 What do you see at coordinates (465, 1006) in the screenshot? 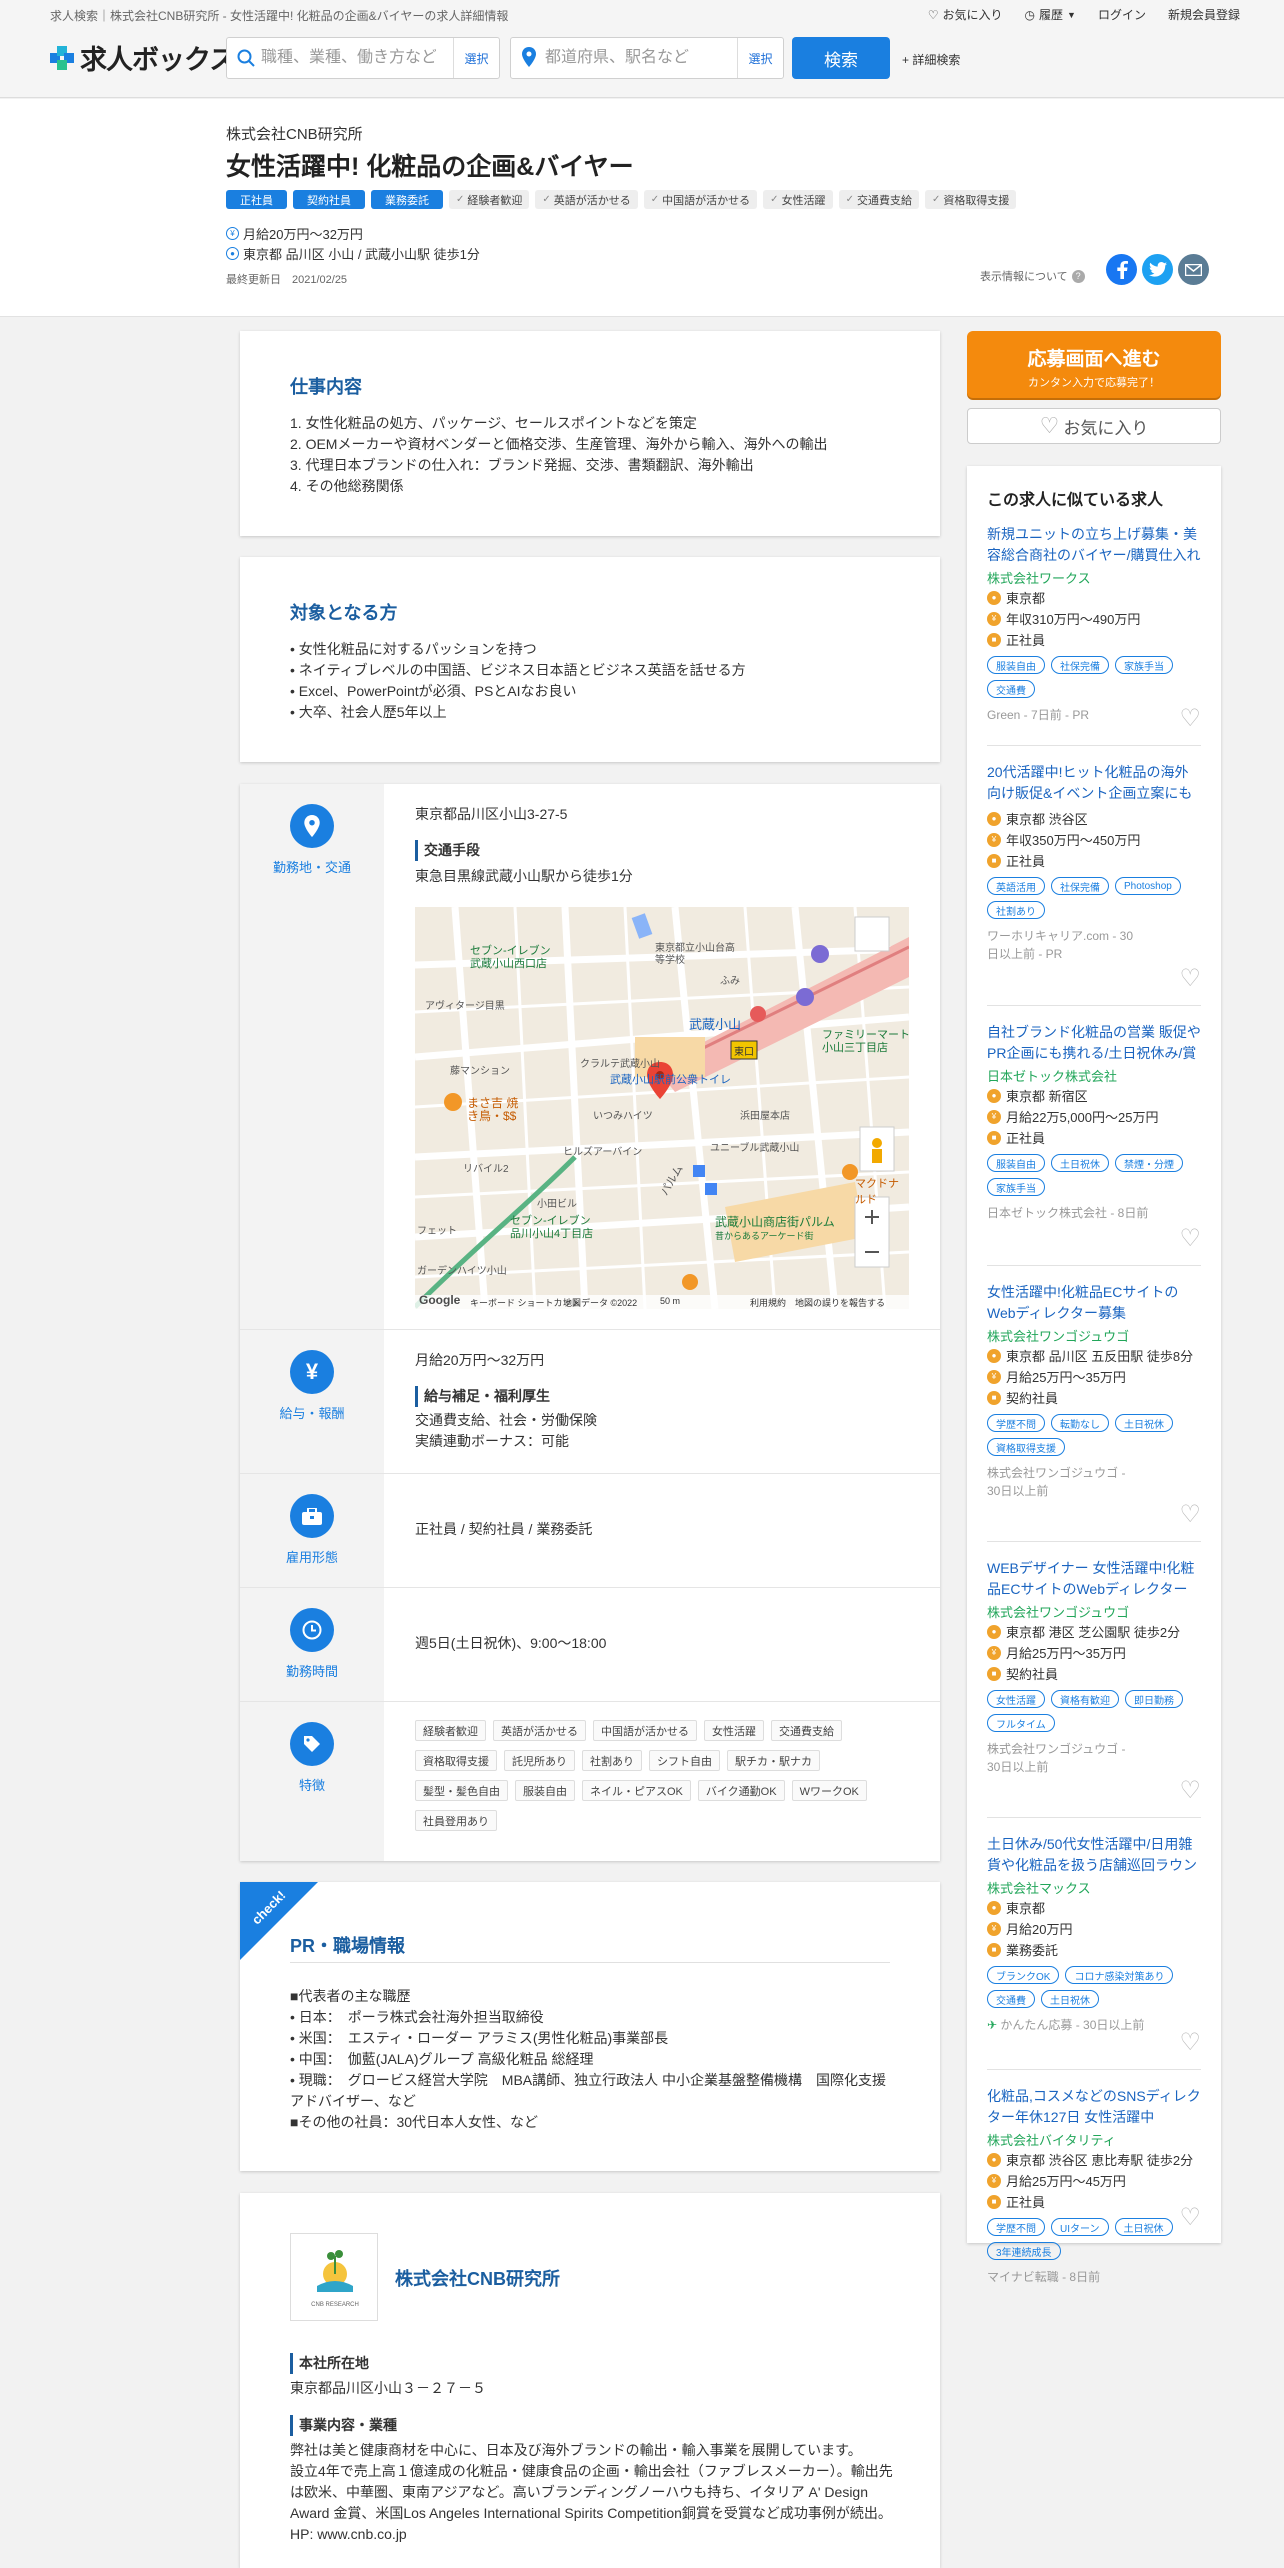
I see `map-label: アヴィタージ目黒` at bounding box center [465, 1006].